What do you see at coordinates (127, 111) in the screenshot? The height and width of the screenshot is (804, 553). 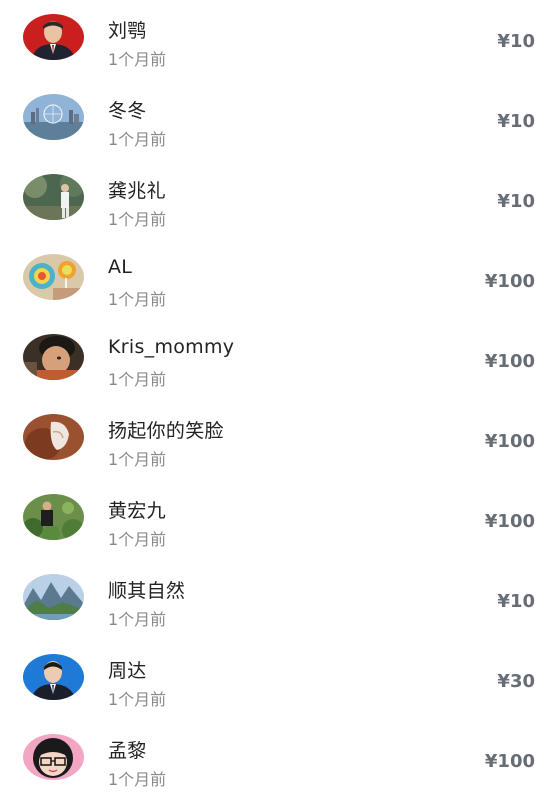 I see `donor-name: 冬冬` at bounding box center [127, 111].